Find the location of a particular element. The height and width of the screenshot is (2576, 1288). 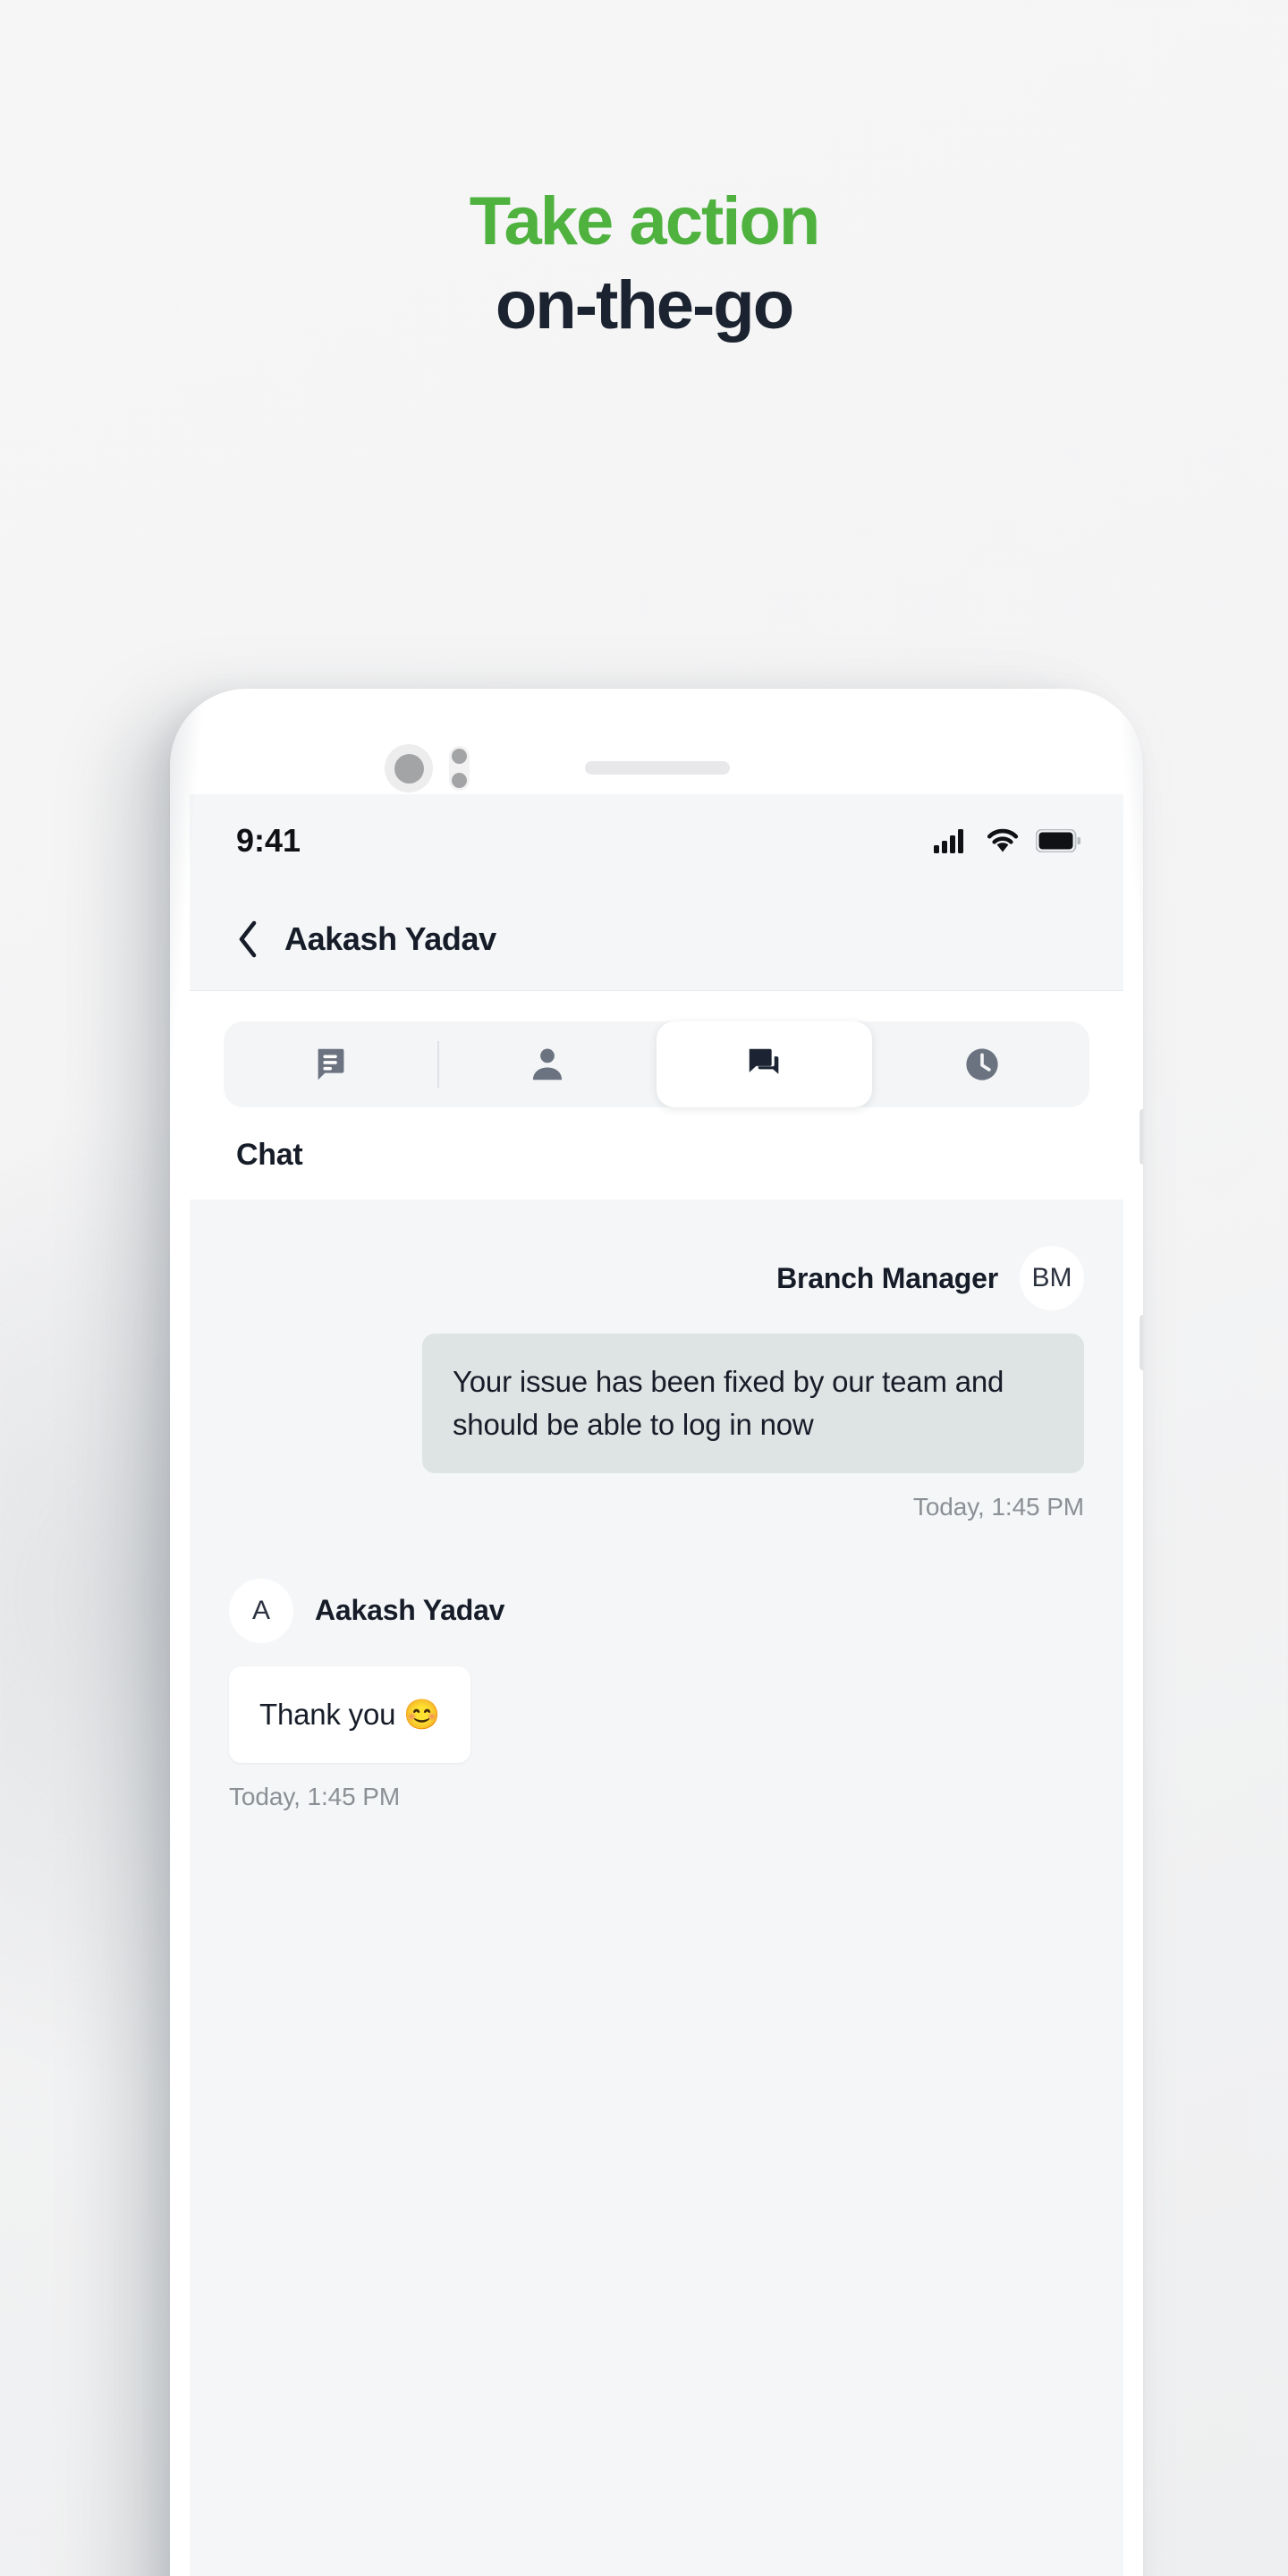

tab-contact is located at coordinates (547, 1064).